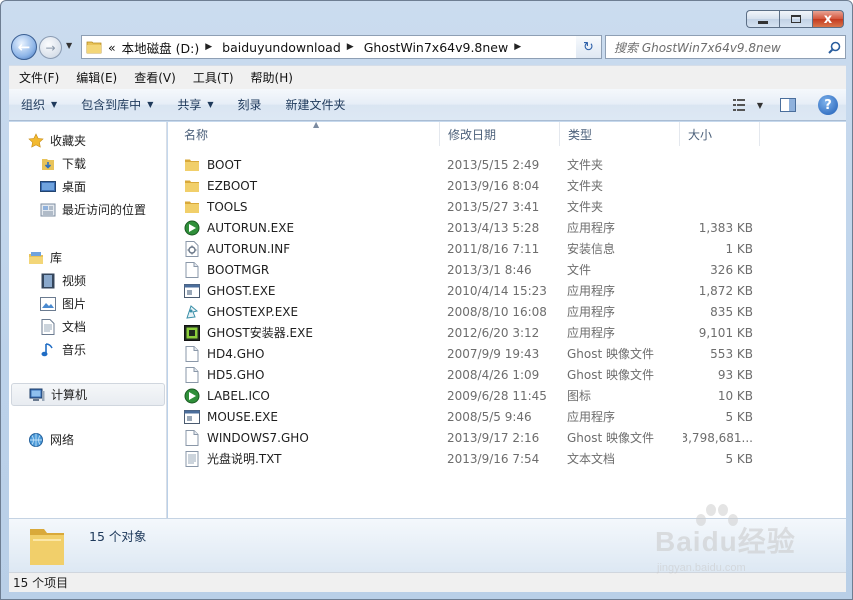 This screenshot has width=853, height=600. Describe the element at coordinates (311, 248) in the screenshot. I see `file-name-cell: AUTORUN.INF` at that location.